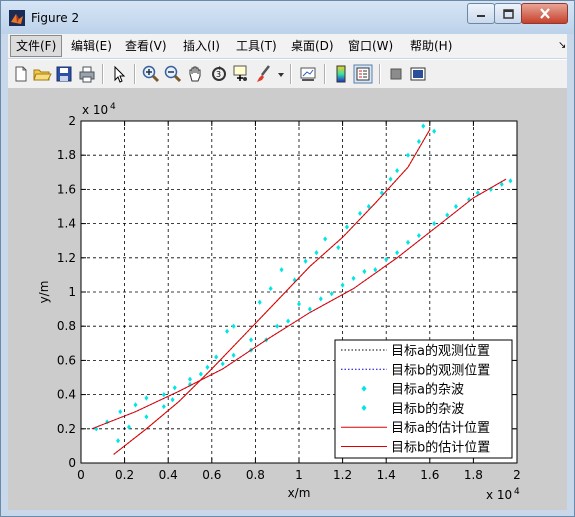 This screenshot has height=517, width=575. I want to click on link-plot-icon, so click(308, 74).